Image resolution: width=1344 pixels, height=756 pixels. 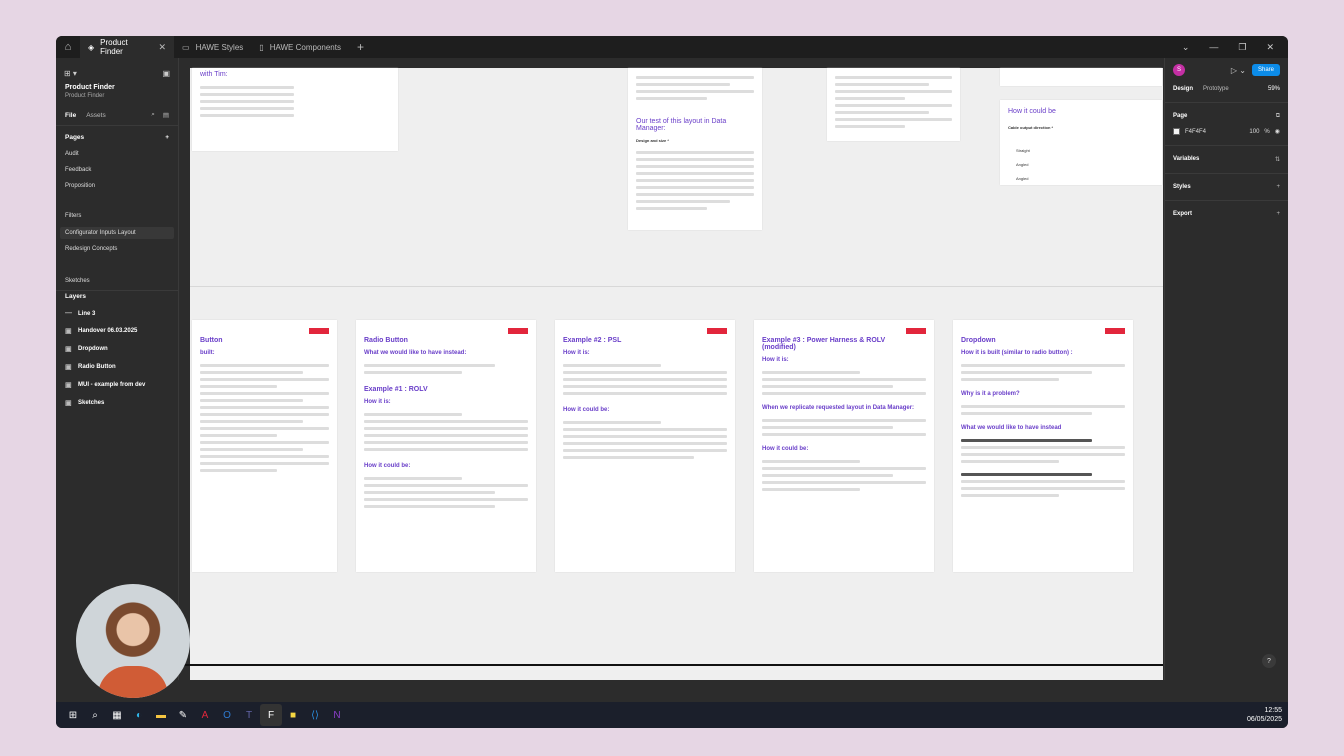 I want to click on edge-icon: ◐, so click(x=139, y=715).